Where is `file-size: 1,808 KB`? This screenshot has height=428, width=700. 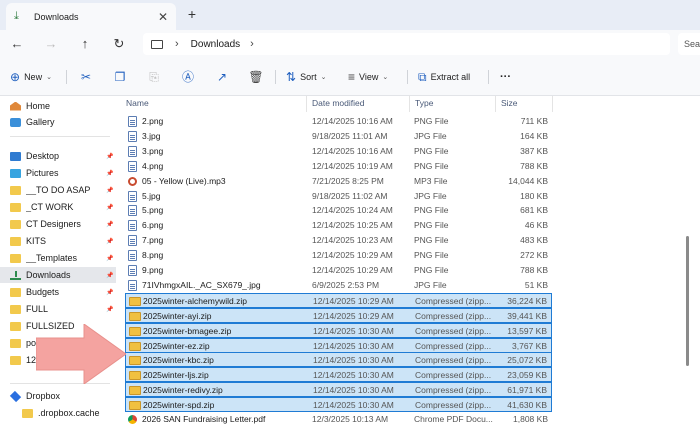
file-size: 1,808 KB is located at coordinates (530, 419).